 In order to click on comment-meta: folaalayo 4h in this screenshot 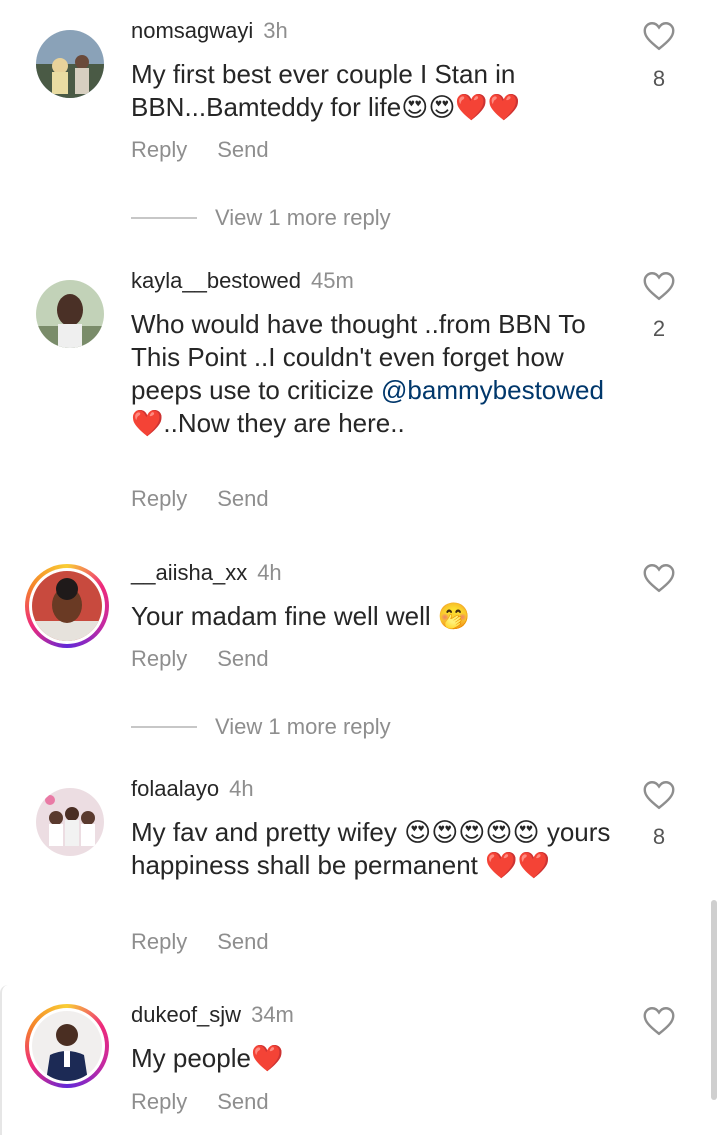, I will do `click(192, 789)`.